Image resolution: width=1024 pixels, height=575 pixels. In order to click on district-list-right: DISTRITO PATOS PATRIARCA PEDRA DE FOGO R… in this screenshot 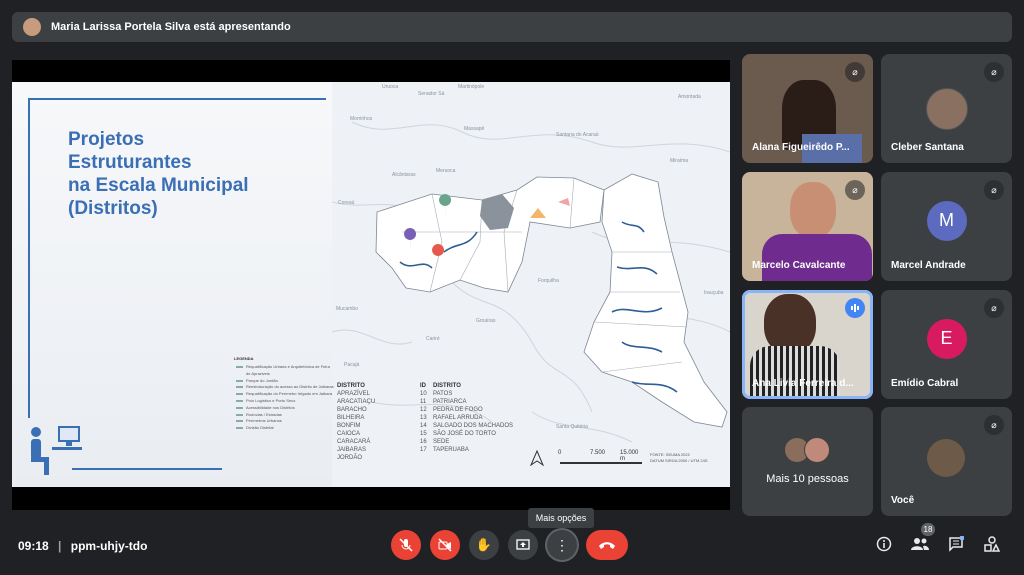, I will do `click(473, 418)`.